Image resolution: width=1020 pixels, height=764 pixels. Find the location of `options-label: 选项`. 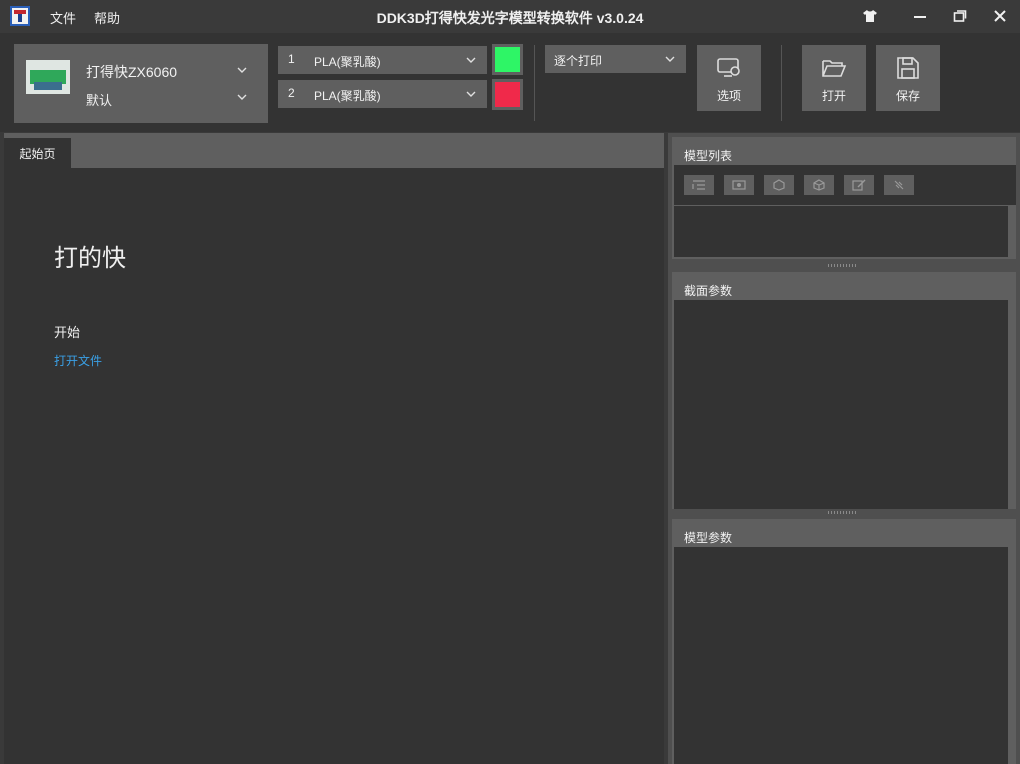

options-label: 选项 is located at coordinates (728, 96).